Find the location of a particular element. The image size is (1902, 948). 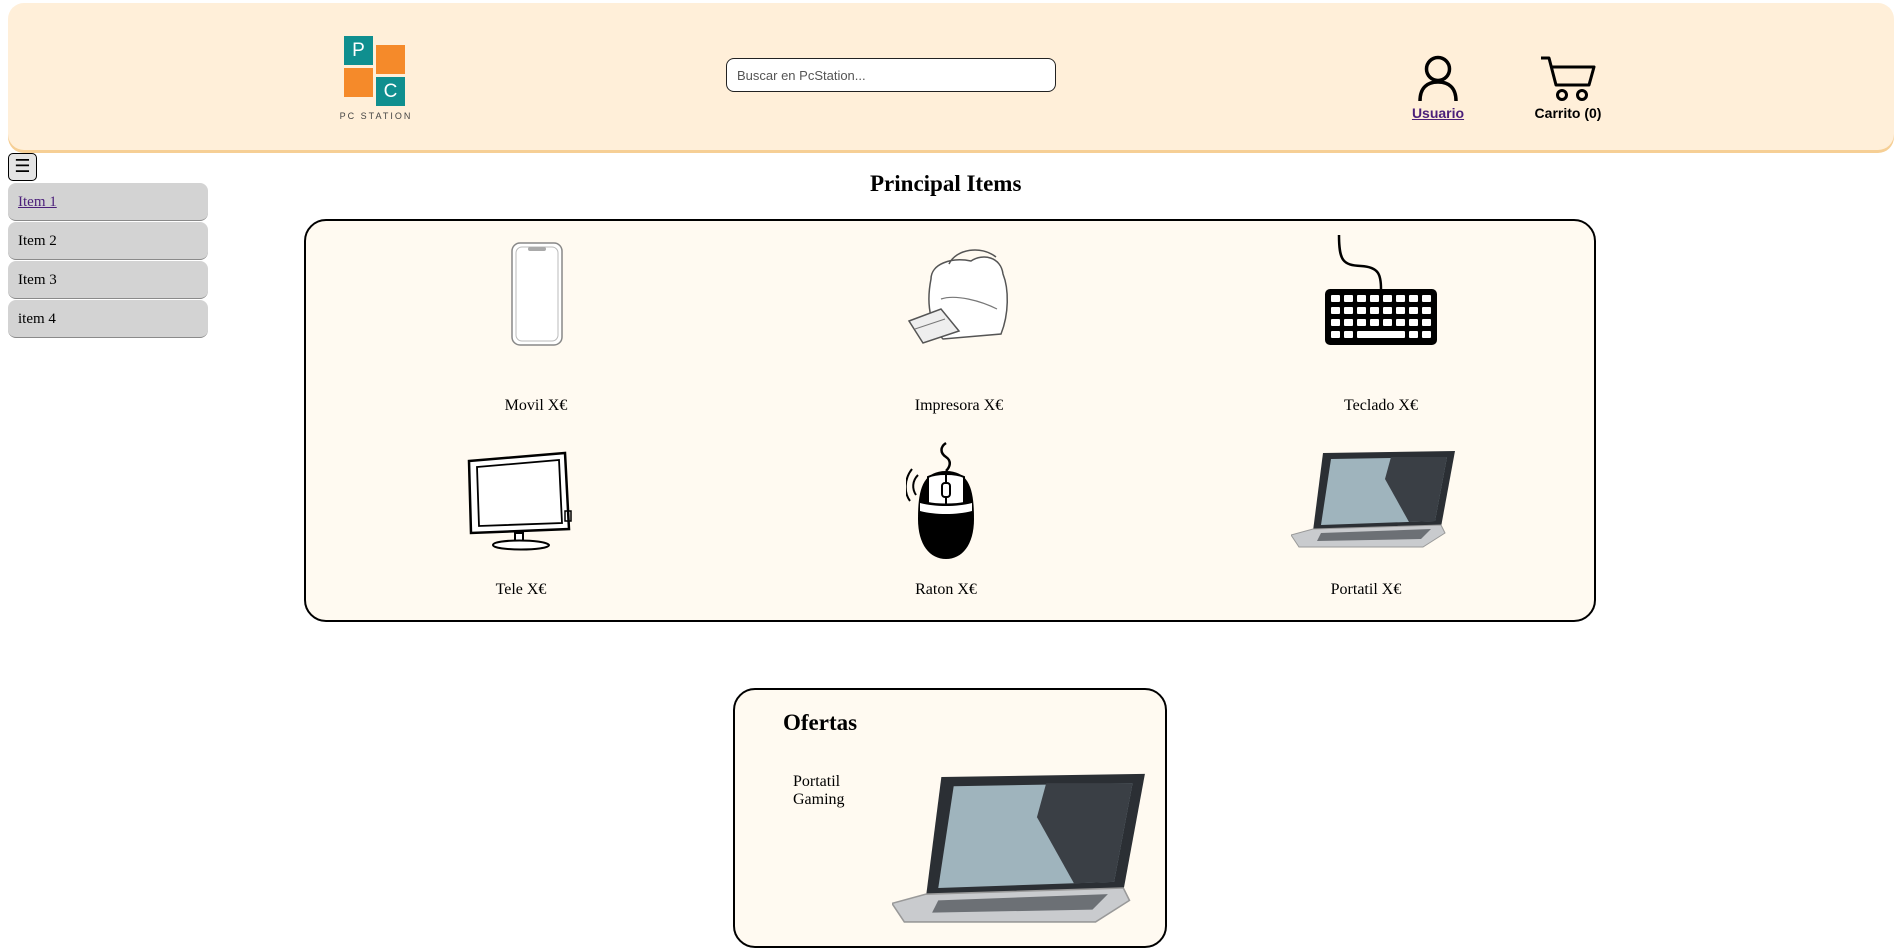

logo-tile-c: C is located at coordinates (390, 91).